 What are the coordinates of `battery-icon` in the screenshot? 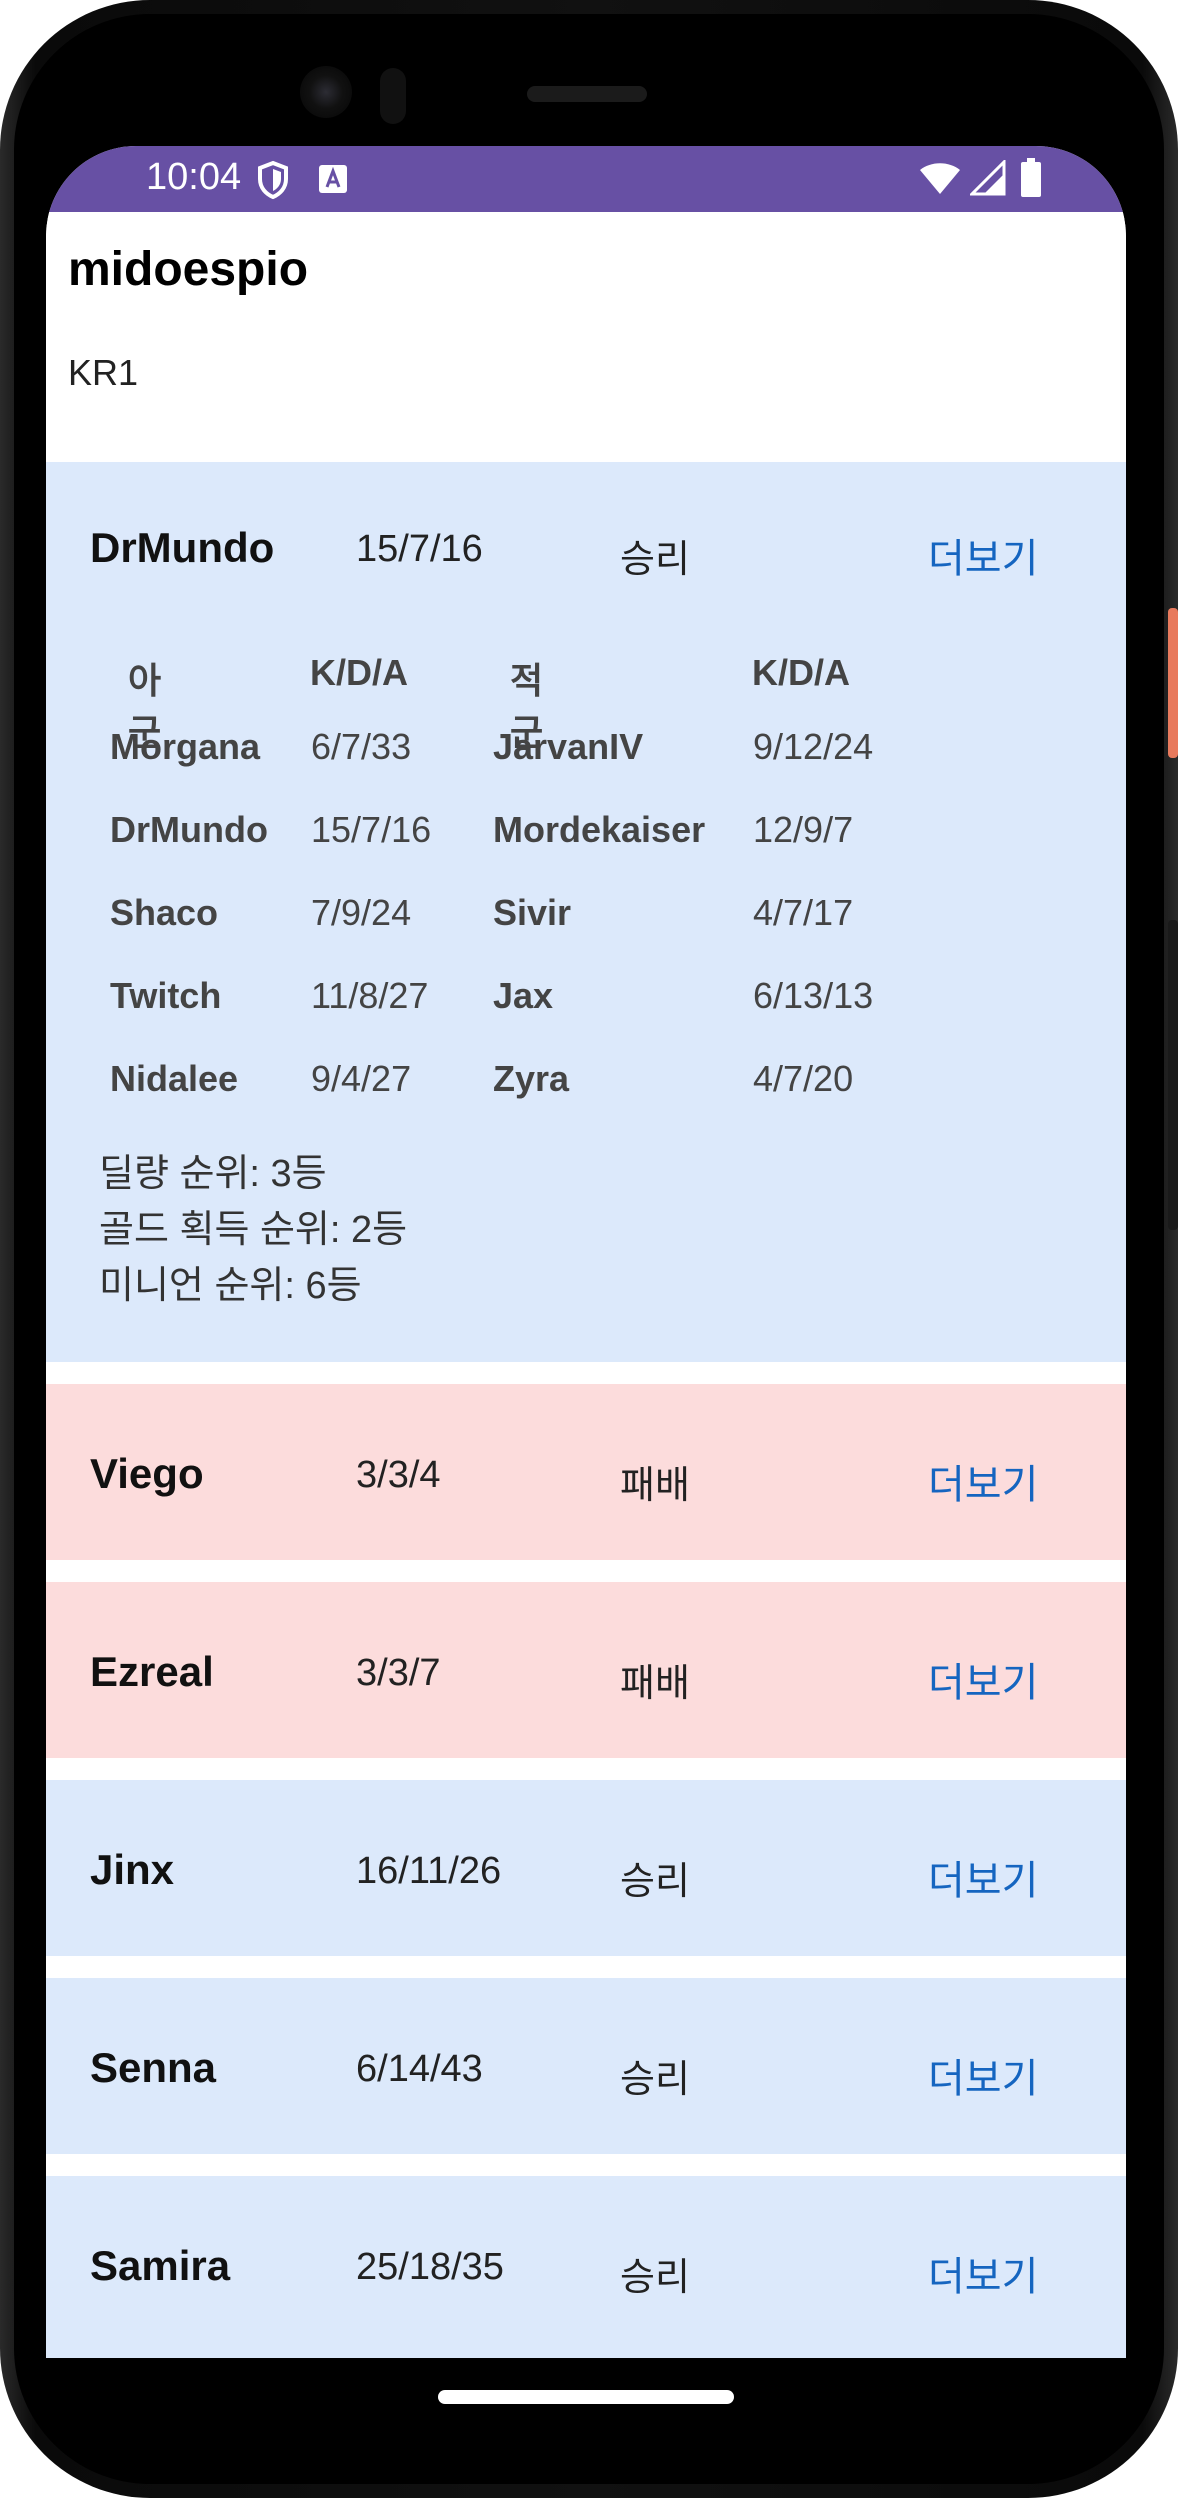 It's located at (1031, 180).